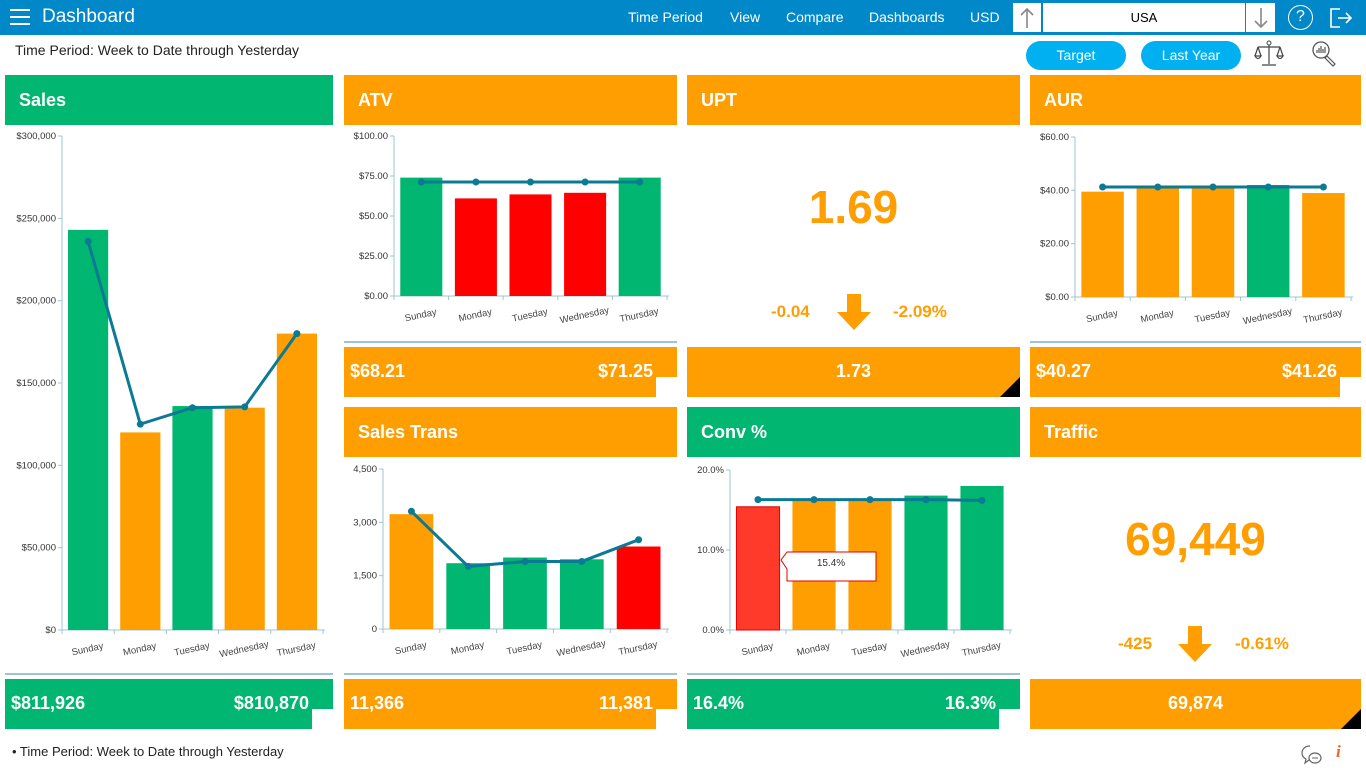 The width and height of the screenshot is (1366, 768). I want to click on help-icon: ?, so click(1300, 17).